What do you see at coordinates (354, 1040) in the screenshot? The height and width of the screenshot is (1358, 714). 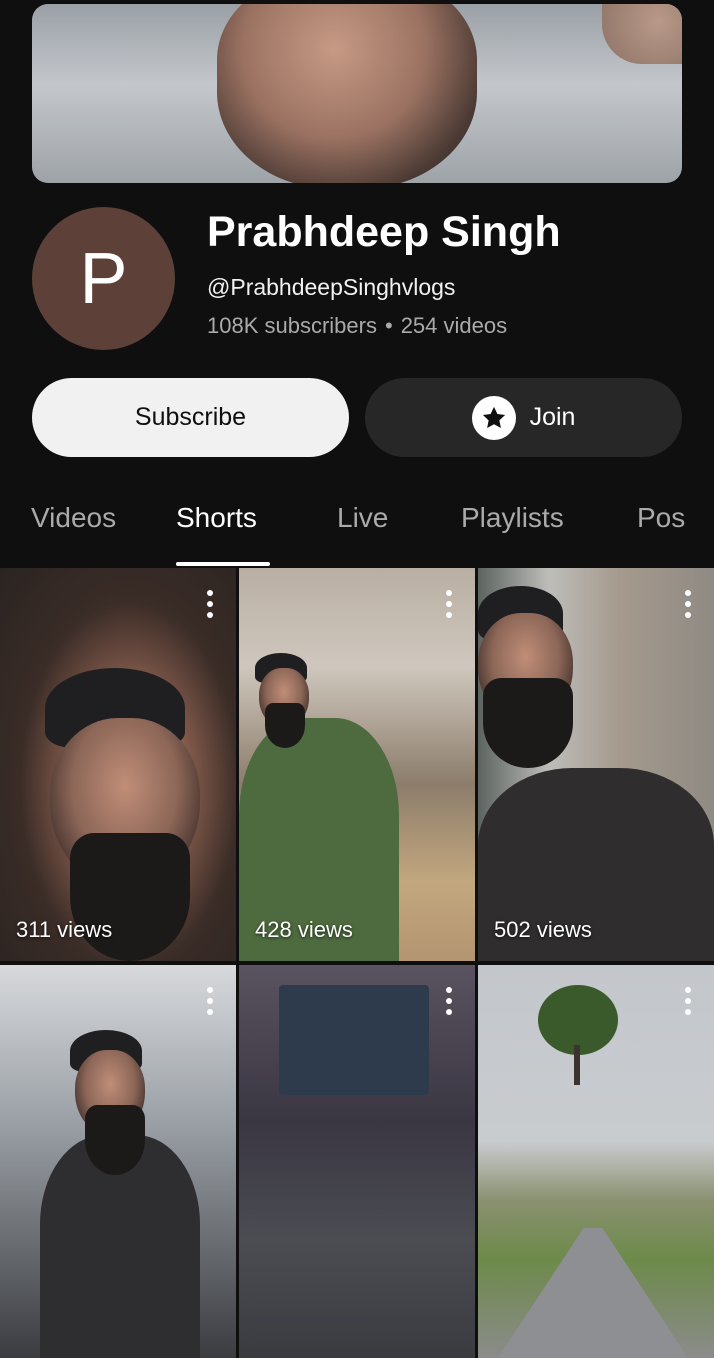 I see `thumbnail-truck` at bounding box center [354, 1040].